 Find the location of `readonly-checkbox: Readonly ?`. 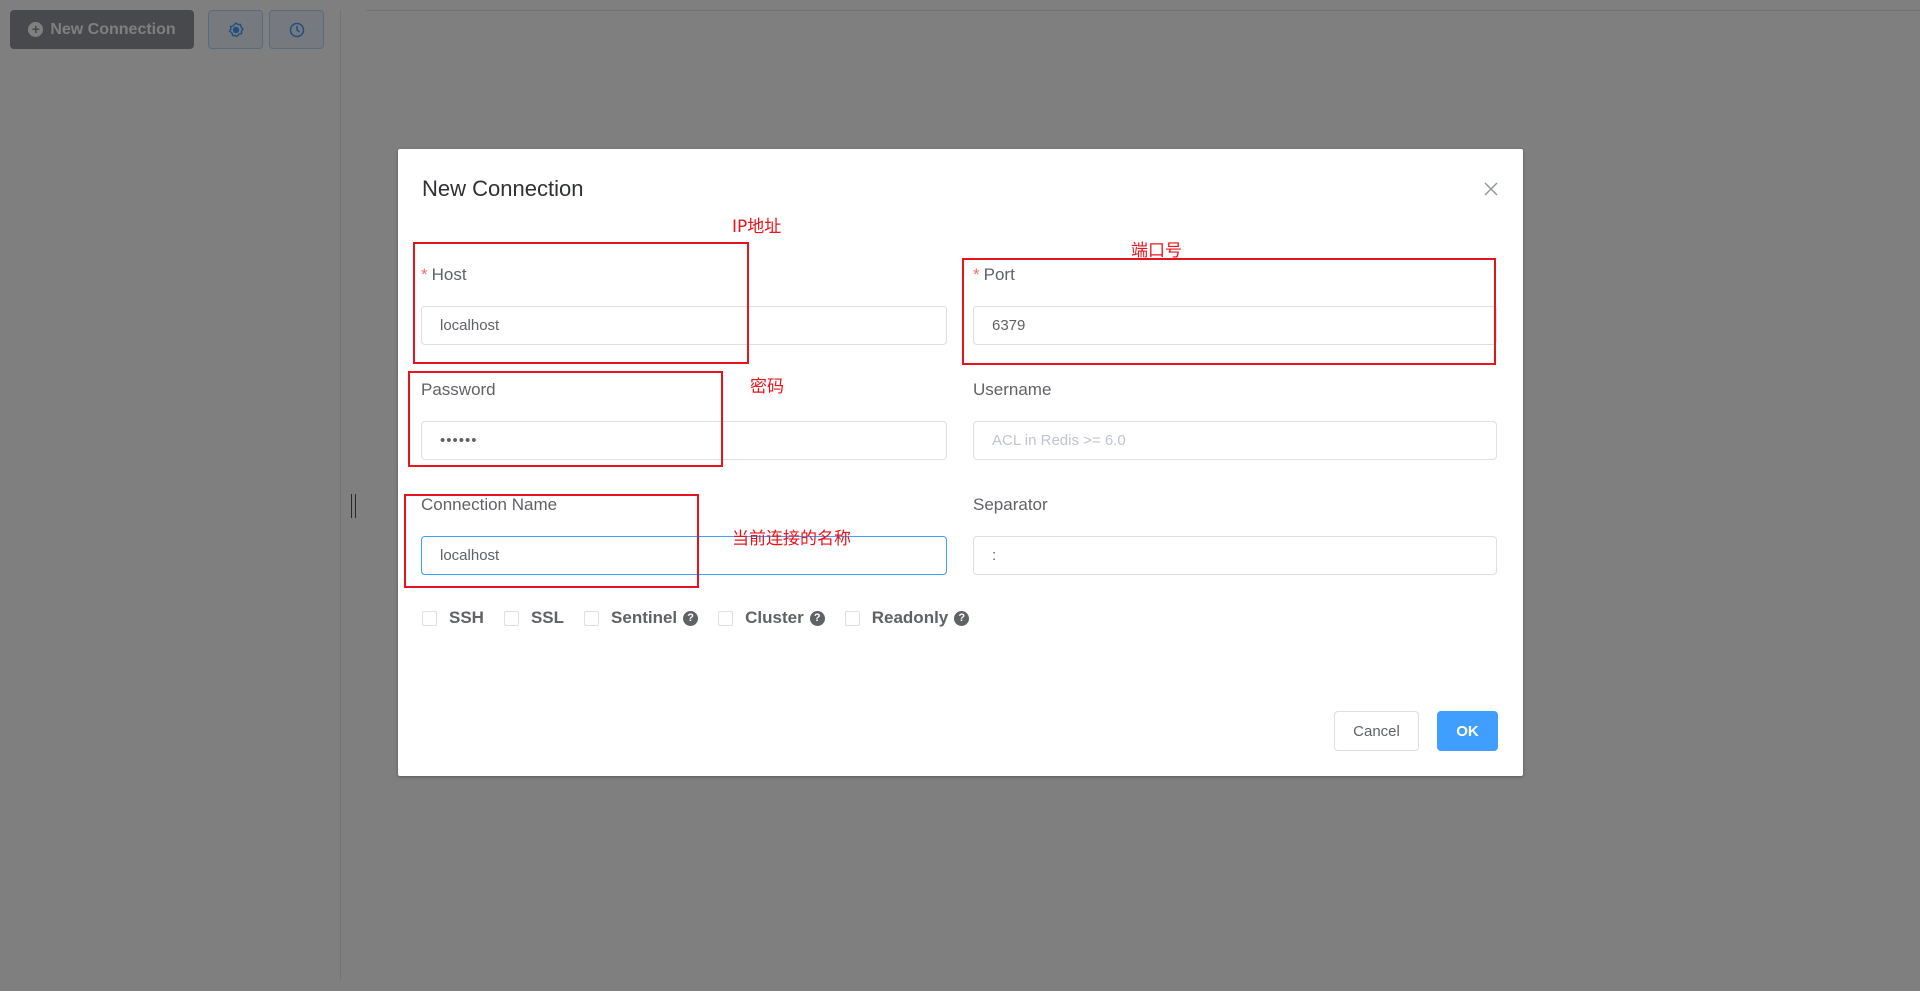

readonly-checkbox: Readonly ? is located at coordinates (907, 618).